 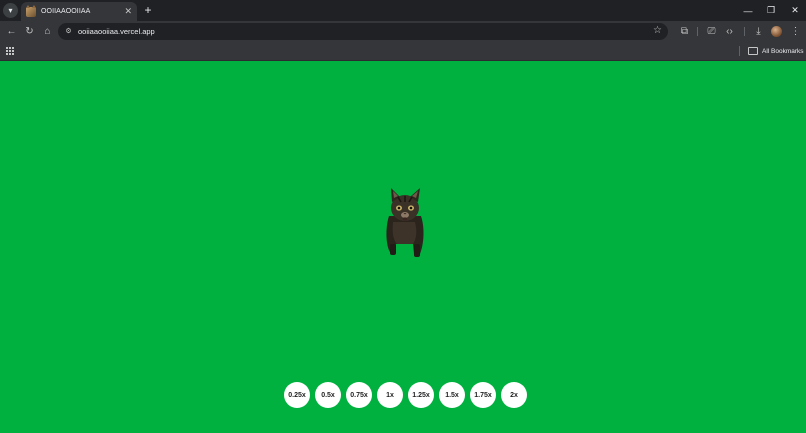 What do you see at coordinates (390, 395) in the screenshot?
I see `speed-1x-button: 1x` at bounding box center [390, 395].